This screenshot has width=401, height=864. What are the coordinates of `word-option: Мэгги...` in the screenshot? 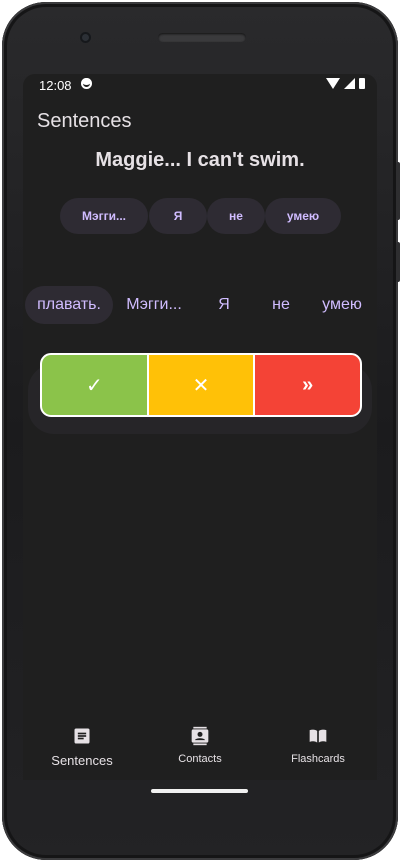 It's located at (154, 305).